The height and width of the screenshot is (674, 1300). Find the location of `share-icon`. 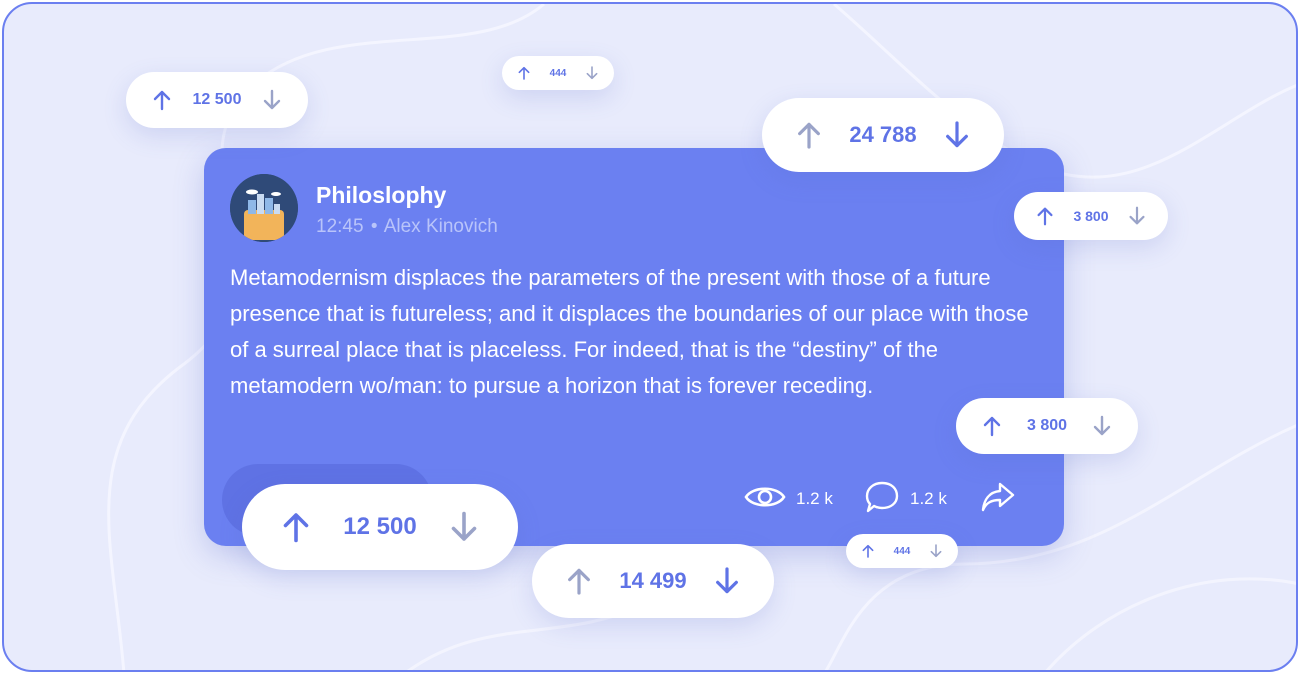

share-icon is located at coordinates (998, 499).